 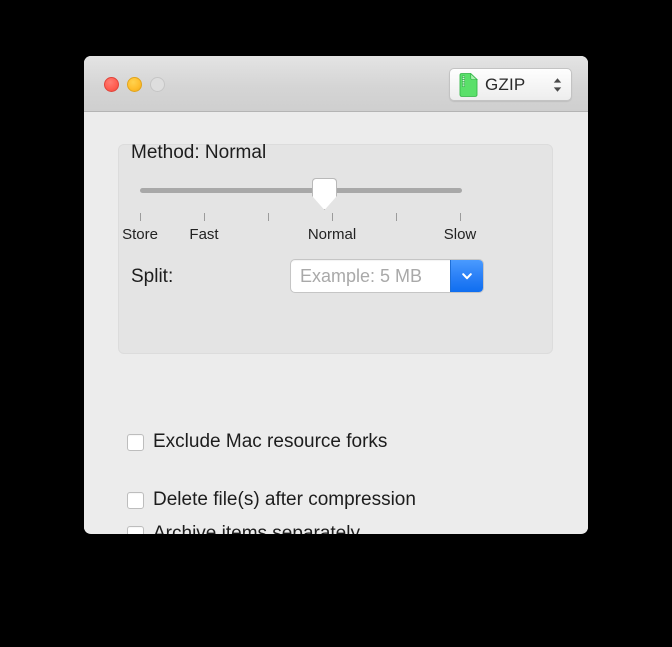 I want to click on checkbox-label: Archive items separately, so click(x=256, y=528).